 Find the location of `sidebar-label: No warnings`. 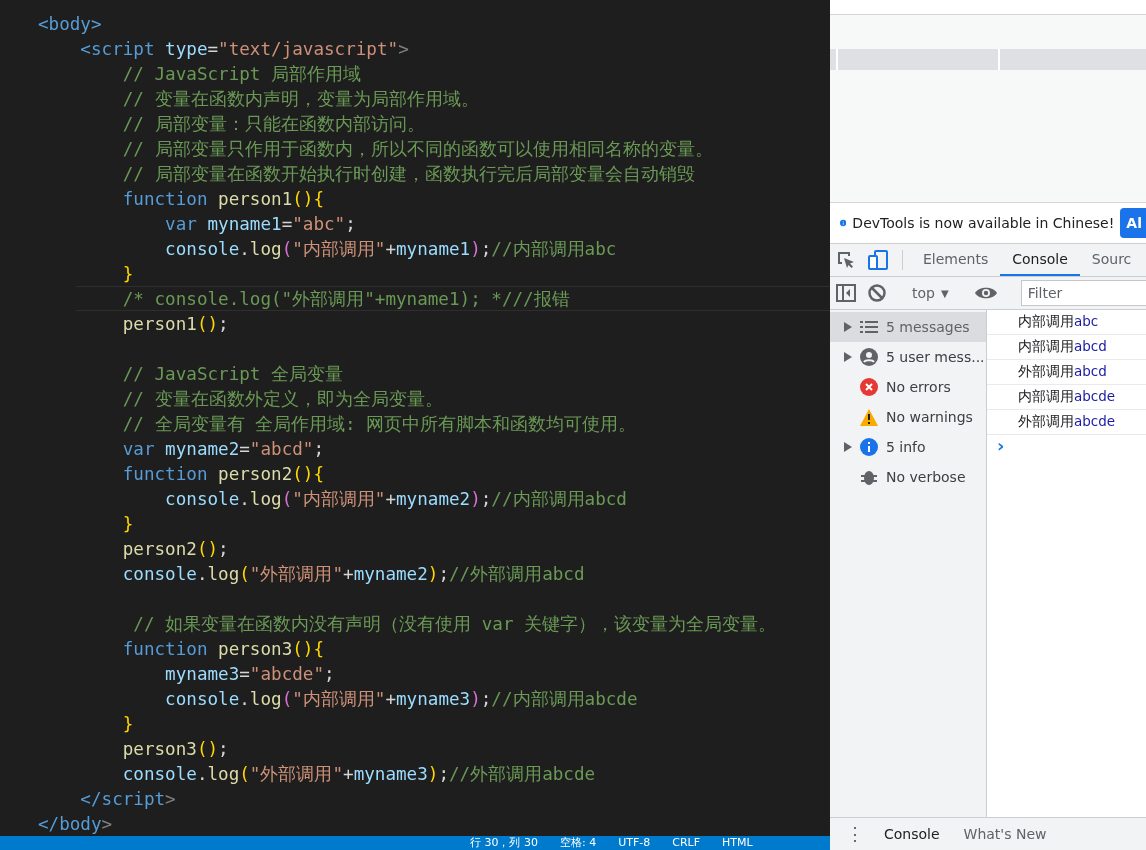

sidebar-label: No warnings is located at coordinates (929, 417).